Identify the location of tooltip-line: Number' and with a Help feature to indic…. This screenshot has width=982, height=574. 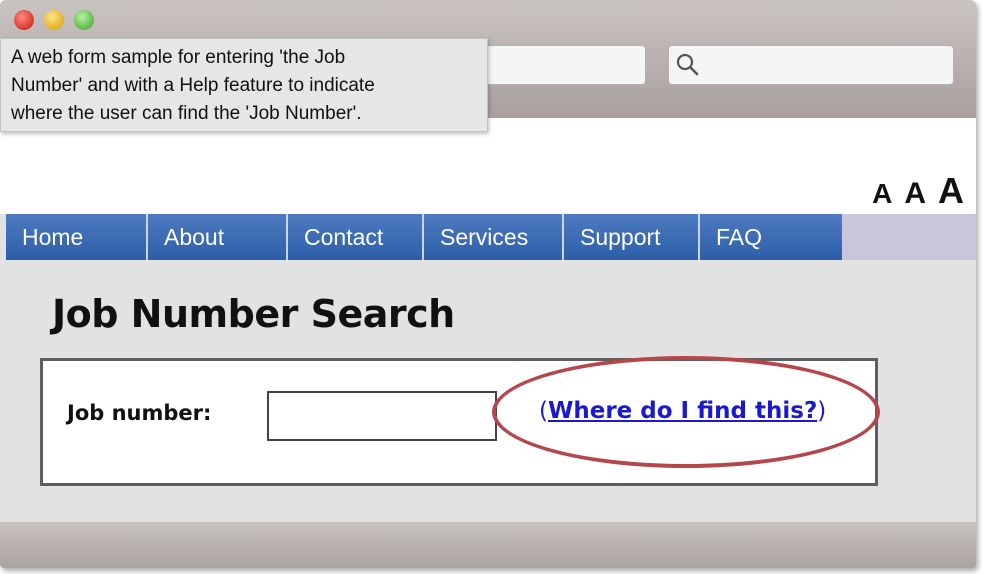
(193, 85).